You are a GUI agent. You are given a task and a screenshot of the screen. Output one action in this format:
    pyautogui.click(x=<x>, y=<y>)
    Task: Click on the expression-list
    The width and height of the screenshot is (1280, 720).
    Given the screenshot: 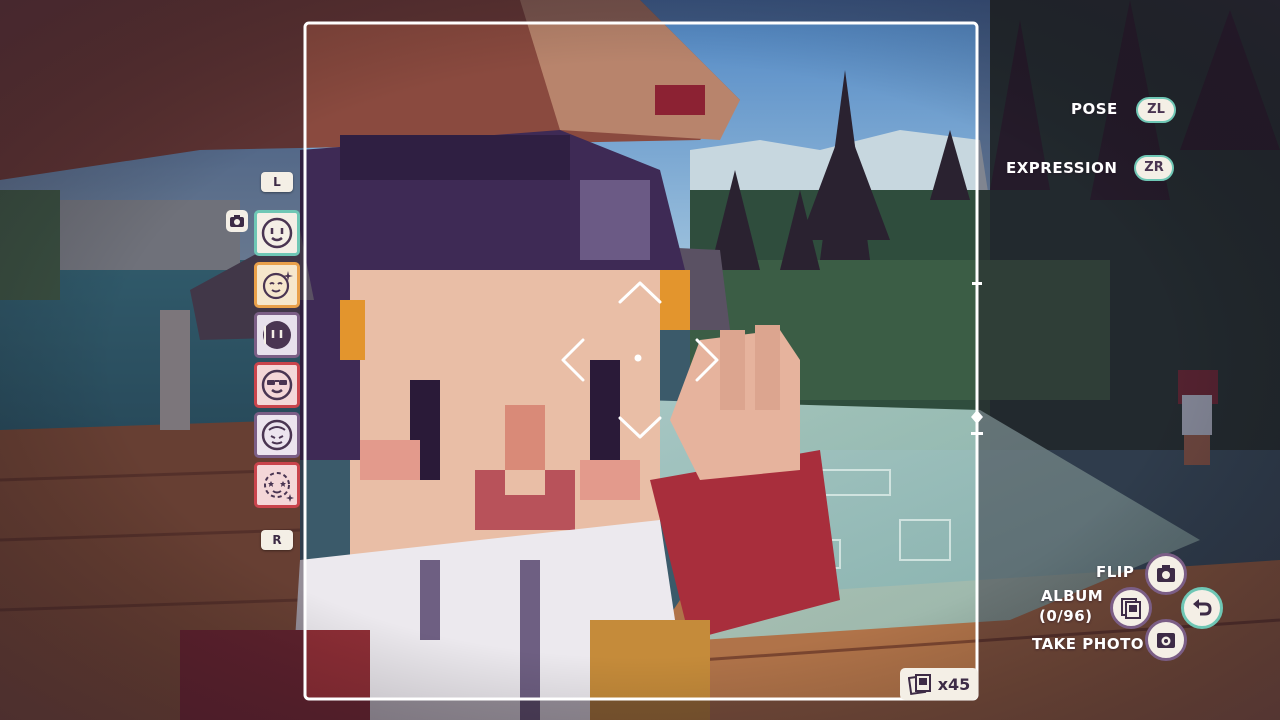 What is the action you would take?
    pyautogui.click(x=278, y=360)
    